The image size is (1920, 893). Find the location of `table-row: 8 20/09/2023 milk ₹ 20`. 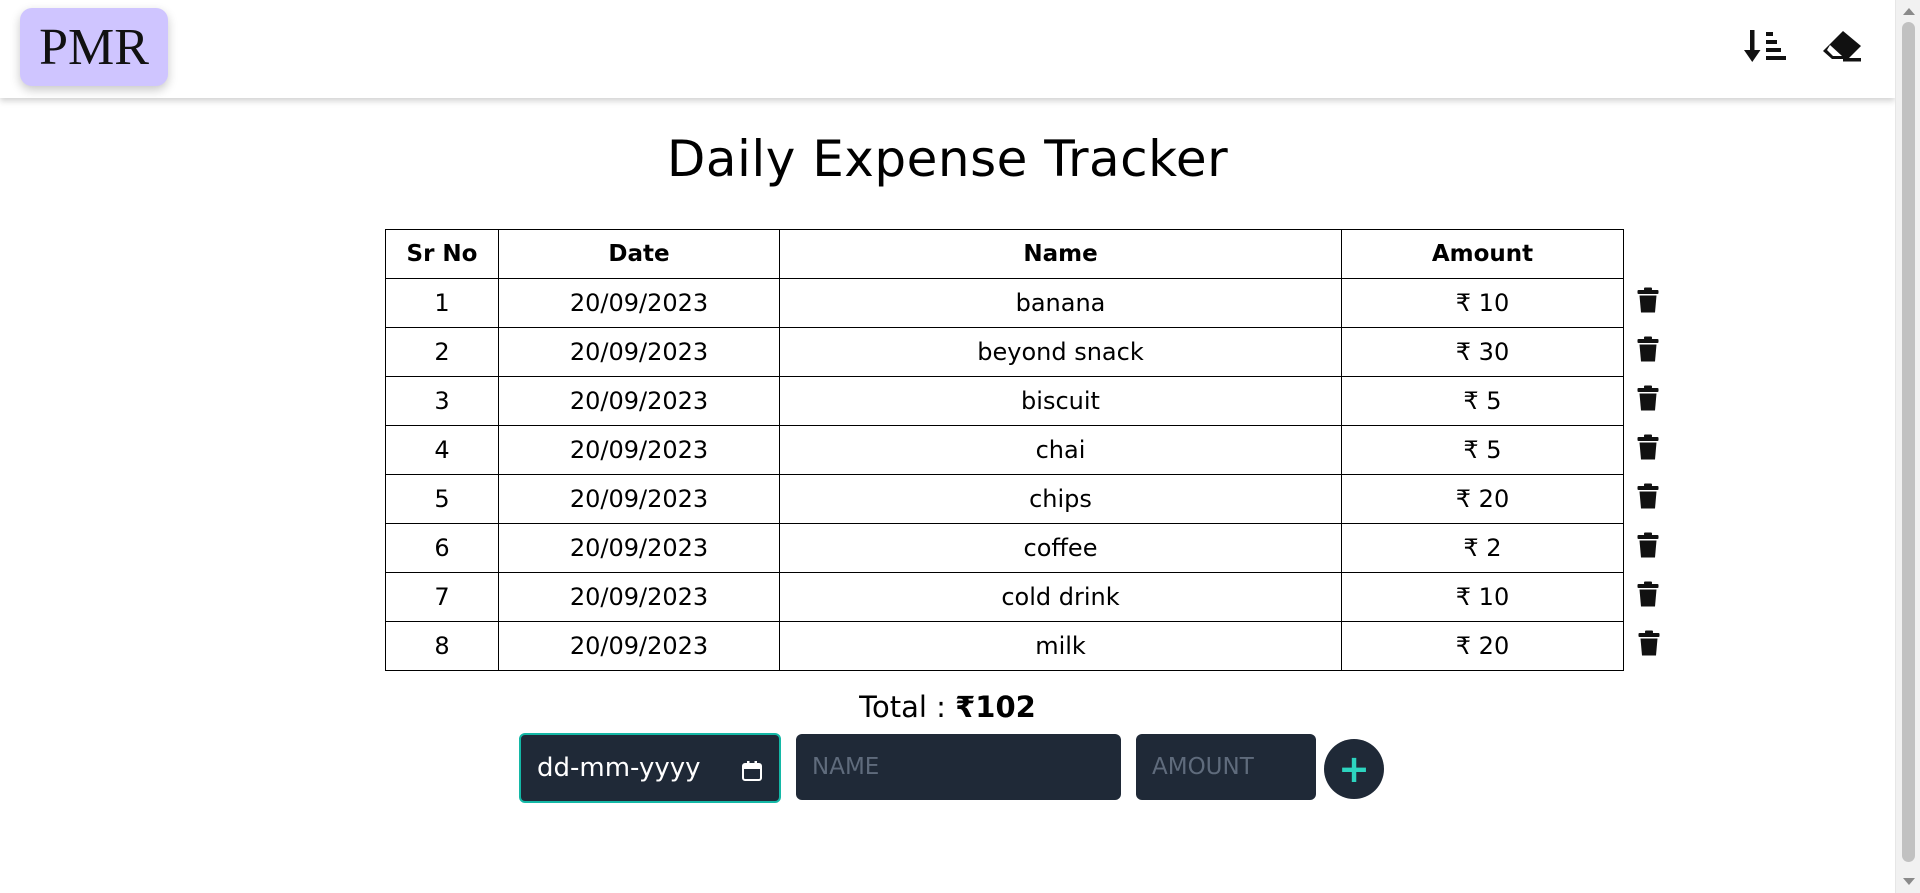

table-row: 8 20/09/2023 milk ₹ 20 is located at coordinates (1022, 646).